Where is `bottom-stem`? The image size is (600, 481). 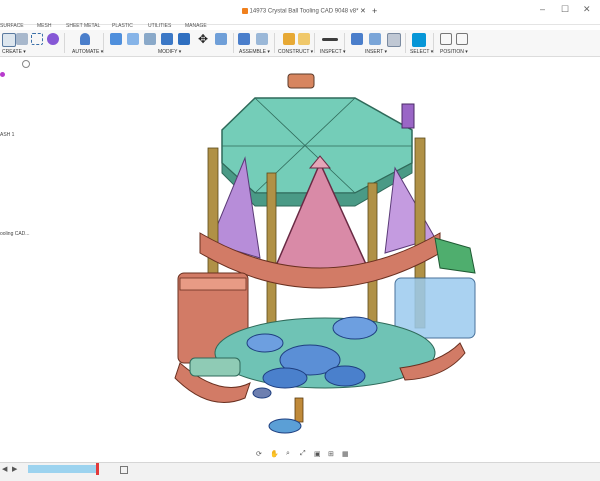
bottom-stem is located at coordinates (299, 410).